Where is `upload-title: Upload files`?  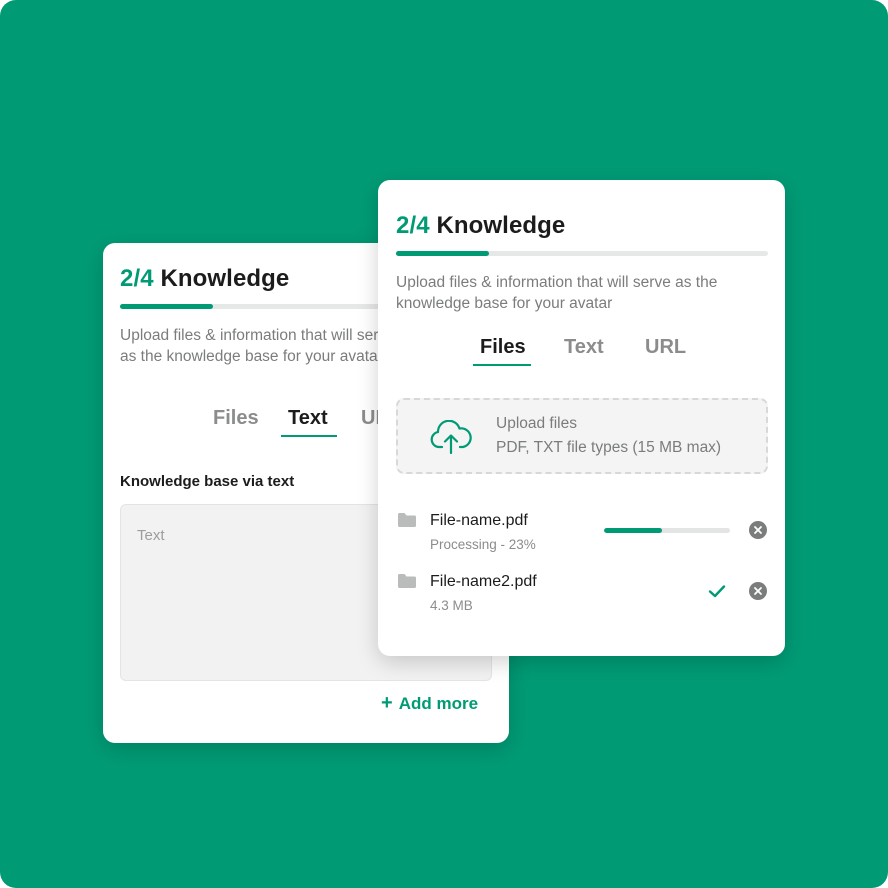
upload-title: Upload files is located at coordinates (536, 423).